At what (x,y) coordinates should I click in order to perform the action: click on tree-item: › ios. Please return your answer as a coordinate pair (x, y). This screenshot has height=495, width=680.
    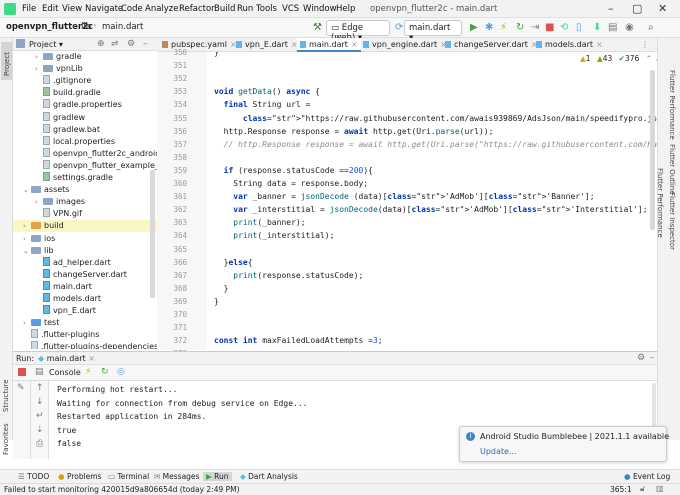
    Looking at the image, I should click on (85, 239).